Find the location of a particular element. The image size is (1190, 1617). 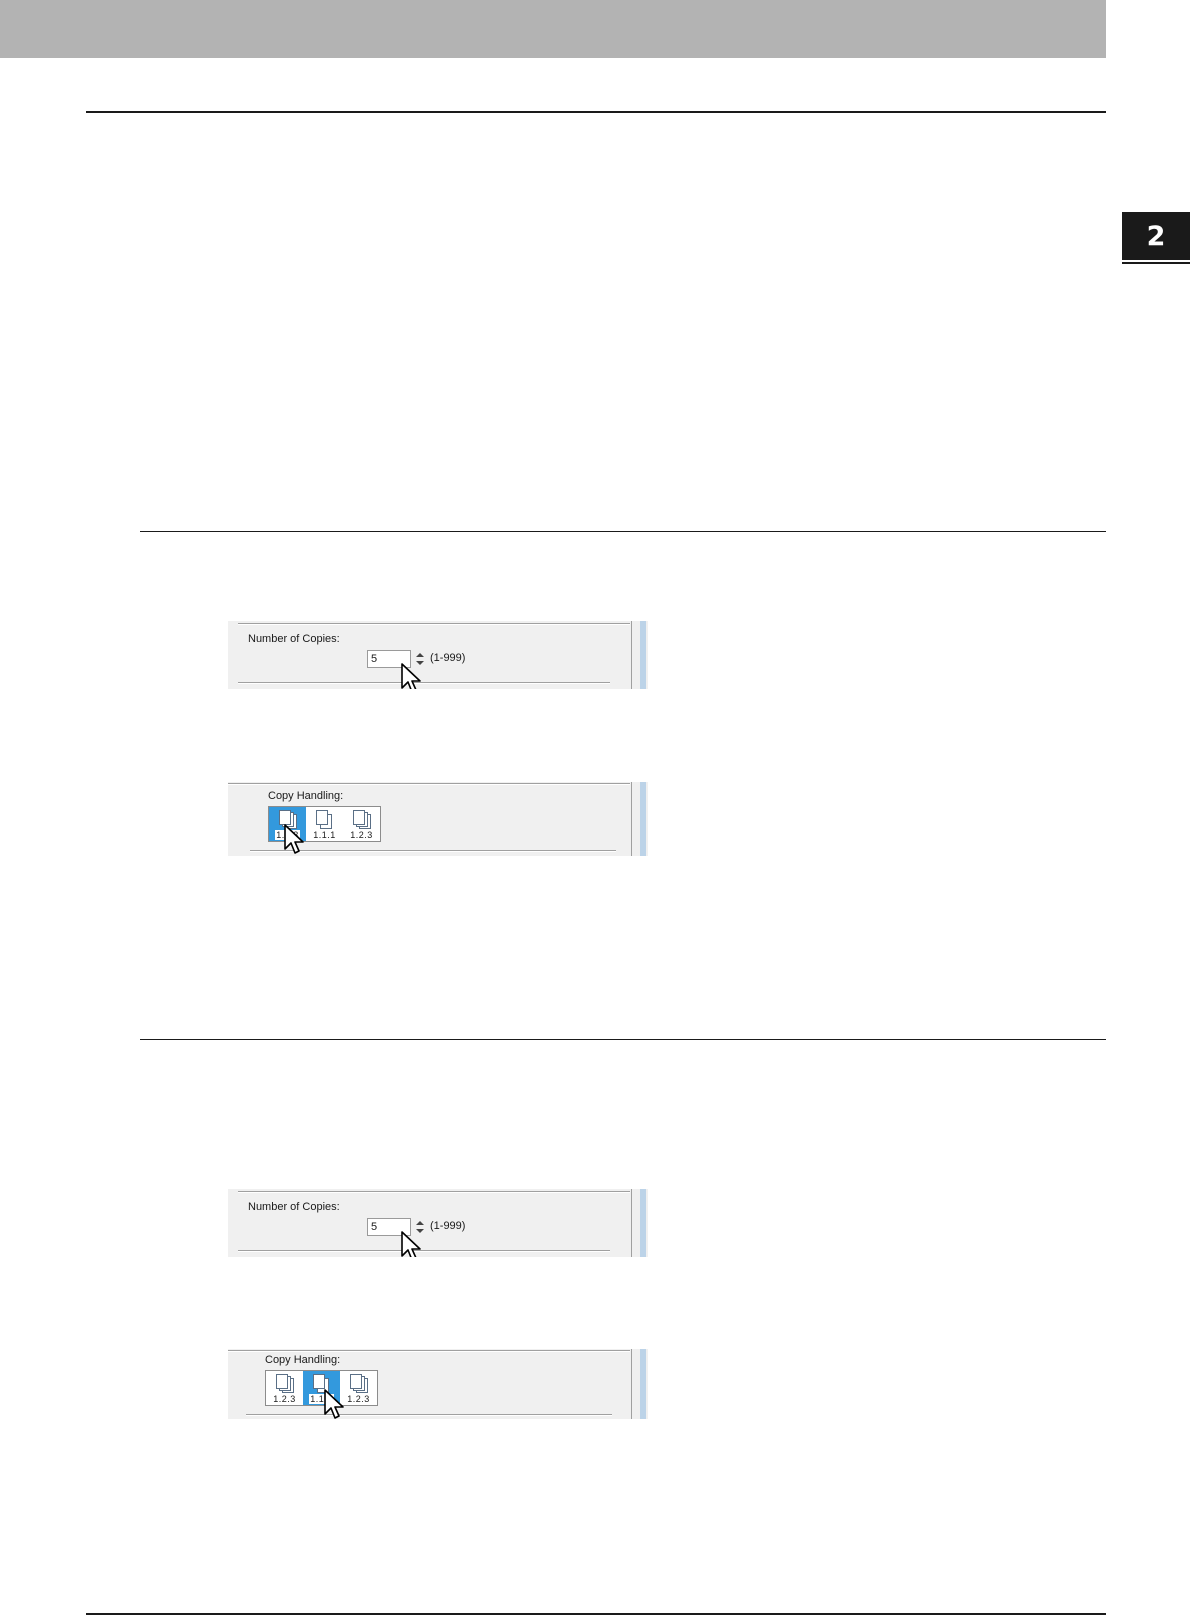

copies-panel-1: Number of Copies: 5 (1-999) is located at coordinates (438, 655).